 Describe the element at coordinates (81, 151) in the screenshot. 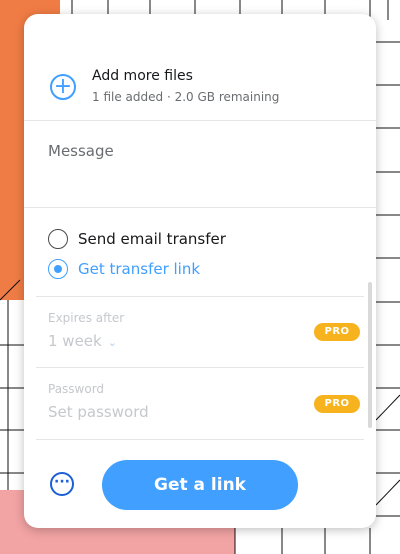

I see `message-placeholder: Message` at that location.